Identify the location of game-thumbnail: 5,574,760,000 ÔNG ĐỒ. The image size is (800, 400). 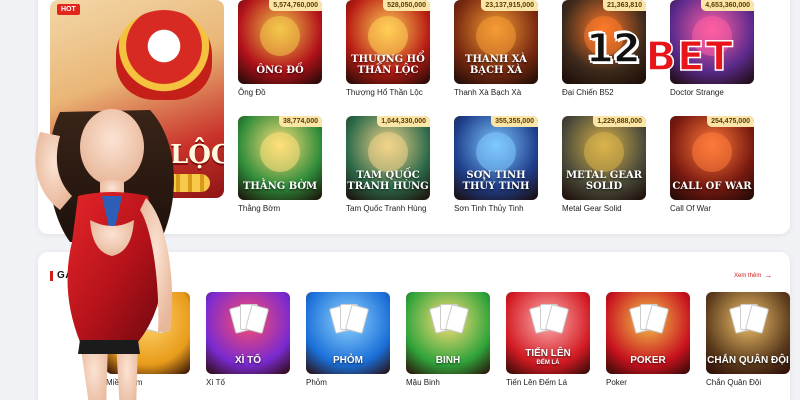
(280, 42).